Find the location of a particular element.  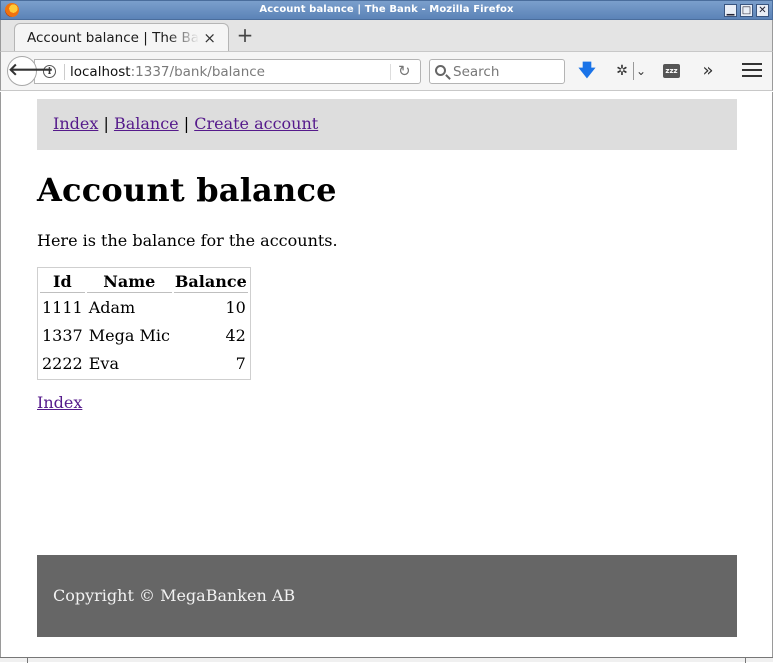

table-header-row: Id Name Balance is located at coordinates (144, 281).